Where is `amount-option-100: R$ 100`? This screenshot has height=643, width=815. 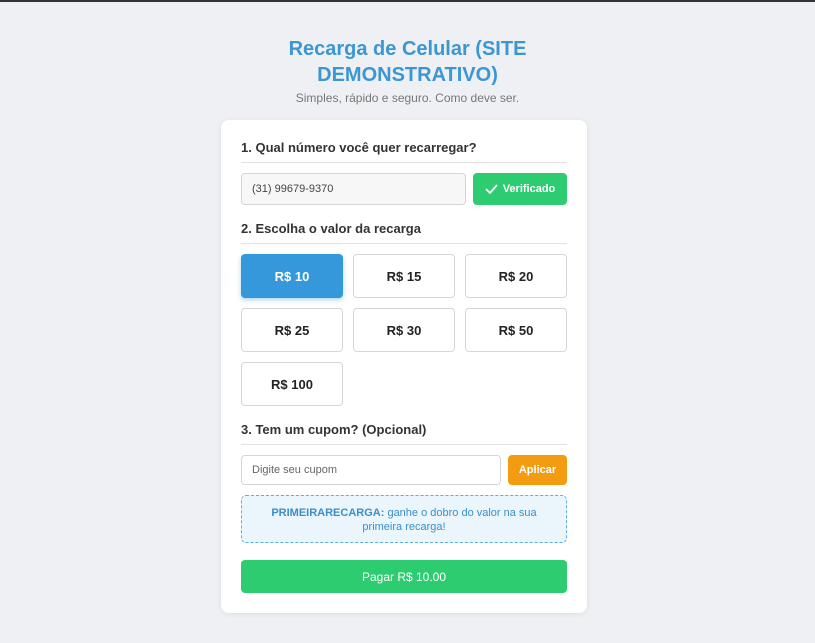 amount-option-100: R$ 100 is located at coordinates (292, 384).